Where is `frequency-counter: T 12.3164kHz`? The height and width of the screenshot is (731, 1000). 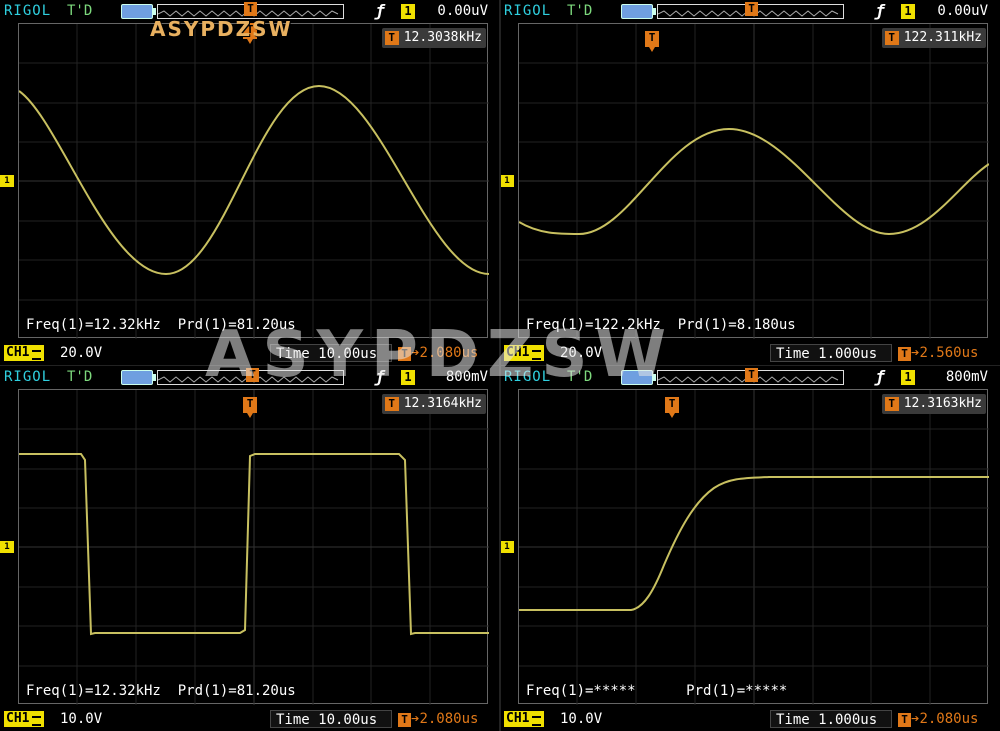
frequency-counter: T 12.3164kHz is located at coordinates (433, 404).